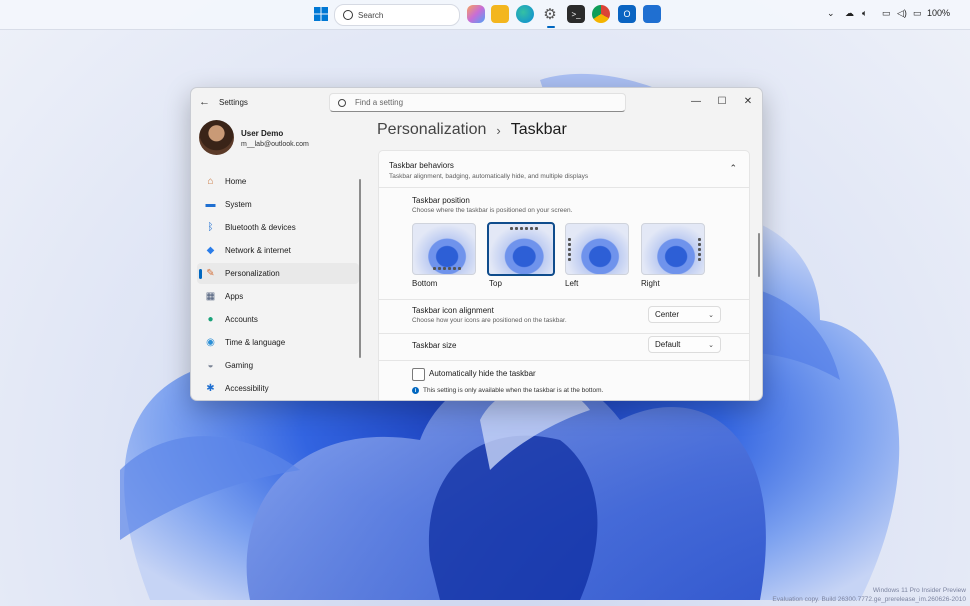 Image resolution: width=970 pixels, height=606 pixels. Describe the element at coordinates (233, 102) in the screenshot. I see `app-title: Settings` at that location.